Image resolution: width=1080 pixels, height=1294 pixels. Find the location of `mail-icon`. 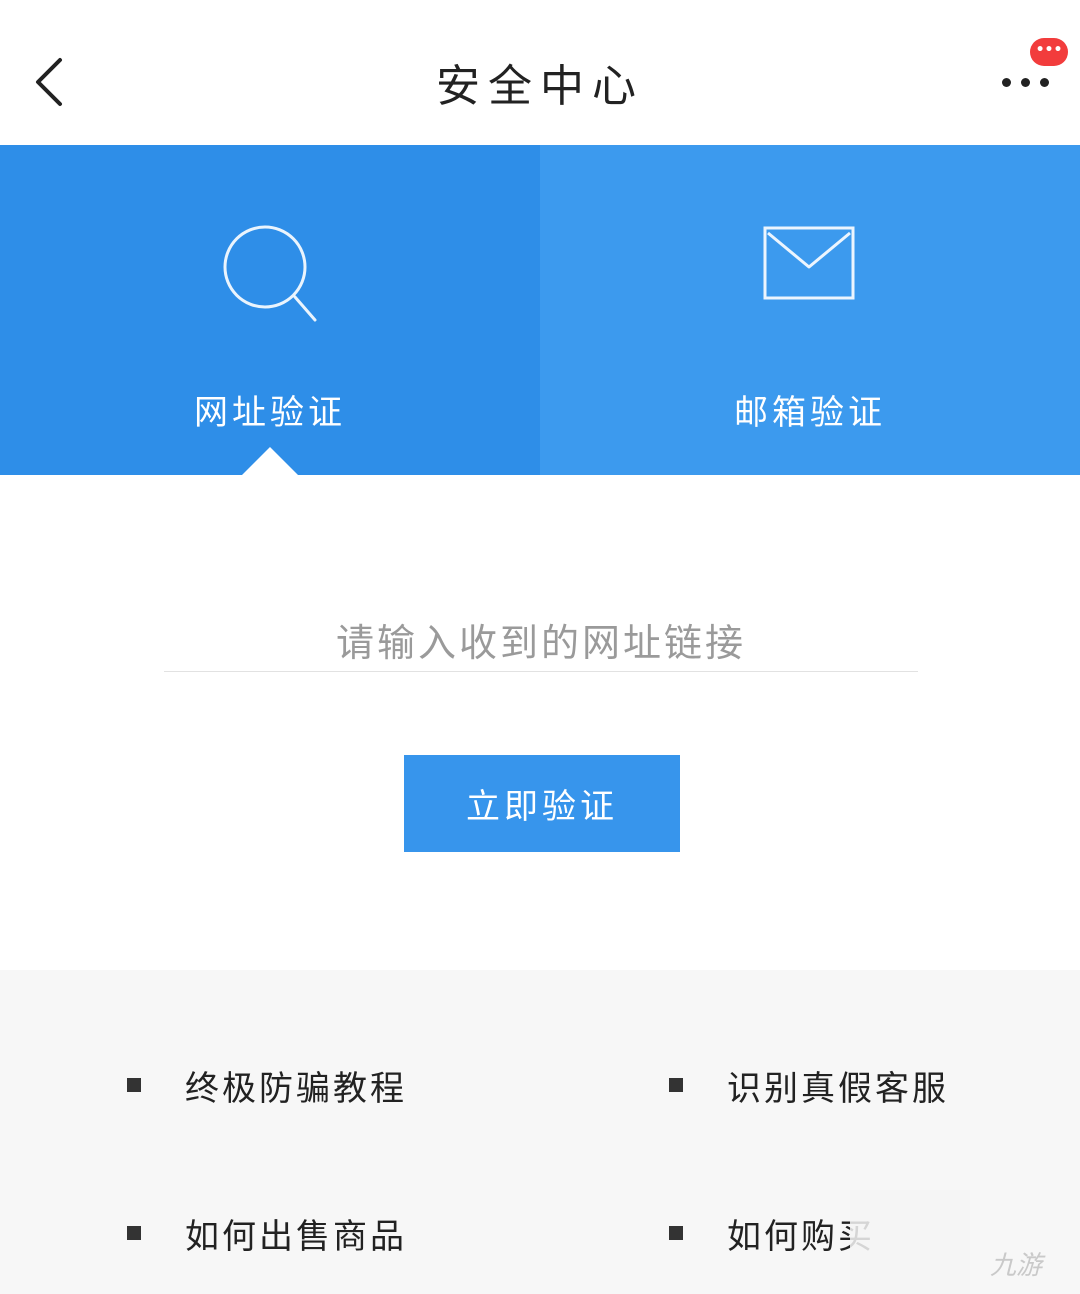

mail-icon is located at coordinates (809, 263).